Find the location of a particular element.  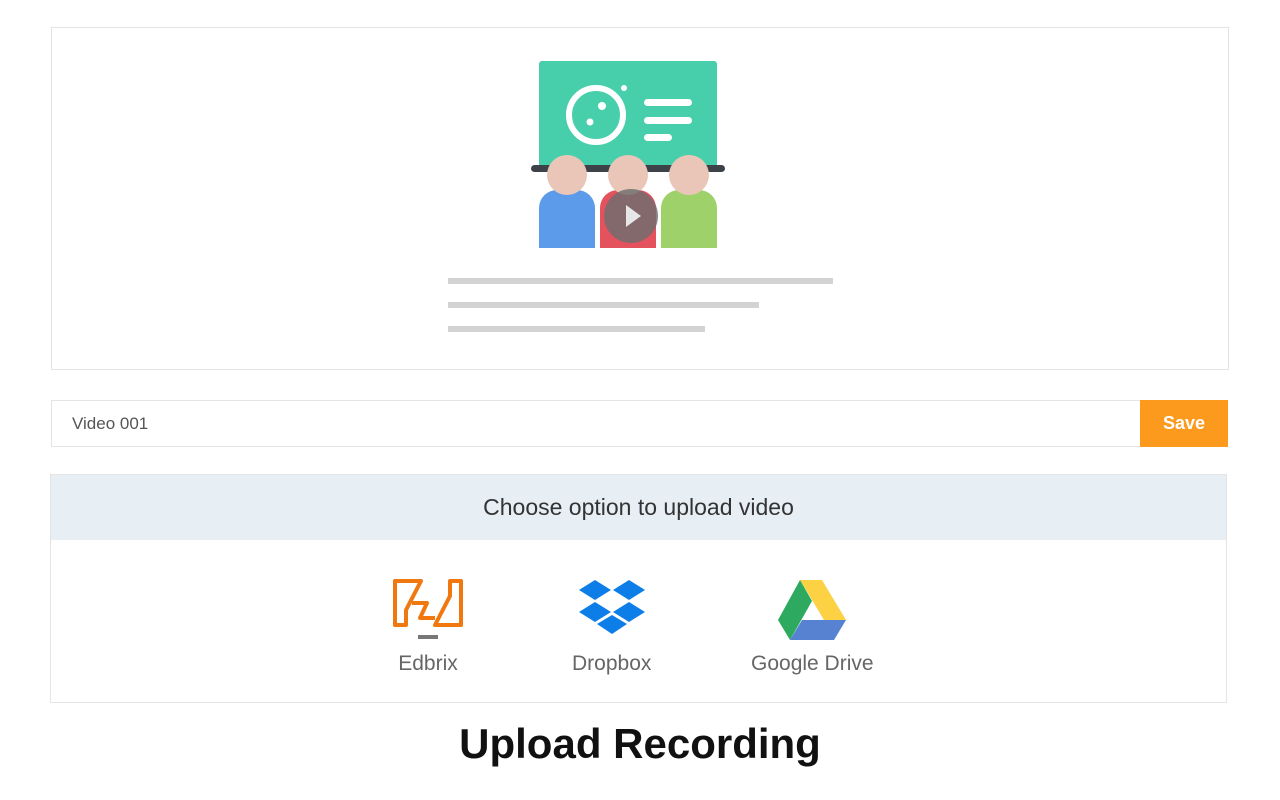

upload-header: Choose option to upload video is located at coordinates (638, 507).